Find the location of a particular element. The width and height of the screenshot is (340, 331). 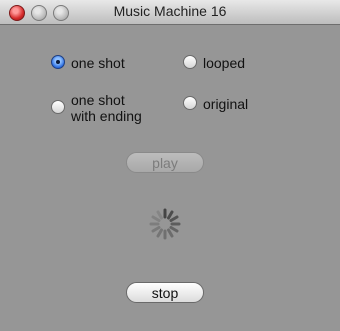

radio-one-shot: one shot is located at coordinates (88, 63).